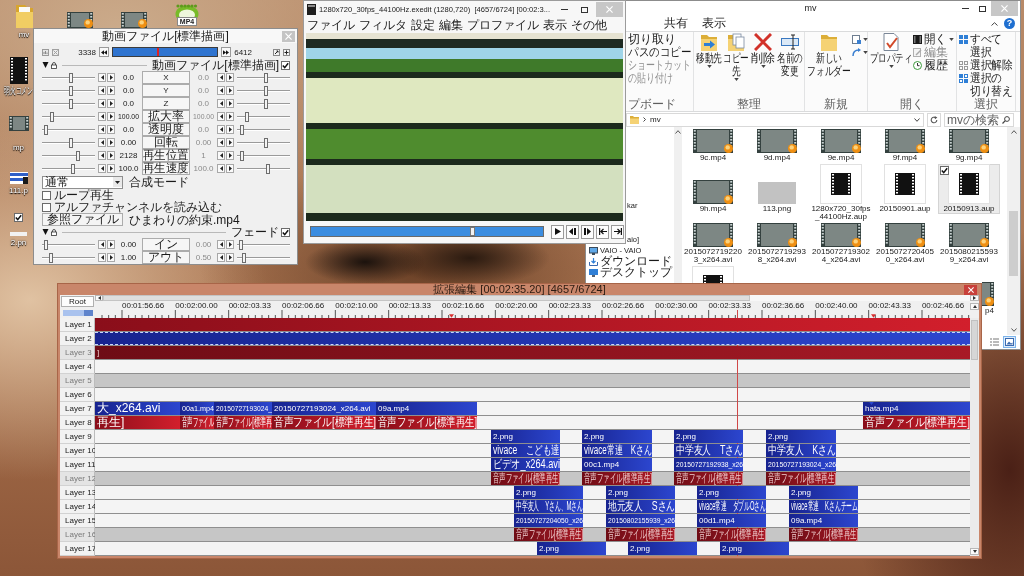 The width and height of the screenshot is (1024, 576). Describe the element at coordinates (974, 298) in the screenshot. I see `scroll-right-button` at that location.